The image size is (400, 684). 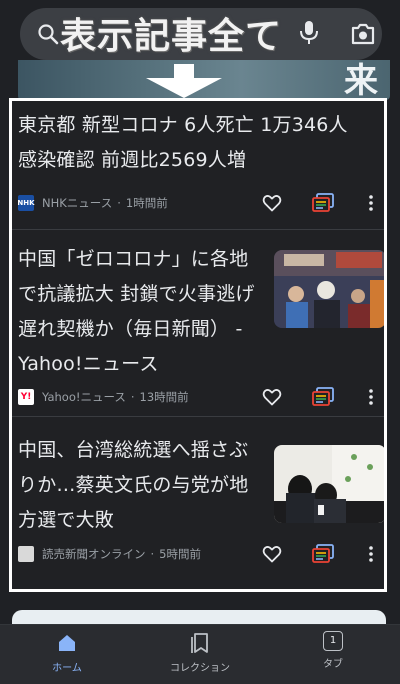 What do you see at coordinates (94, 554) in the screenshot?
I see `source-name: 読売新聞オンライン` at bounding box center [94, 554].